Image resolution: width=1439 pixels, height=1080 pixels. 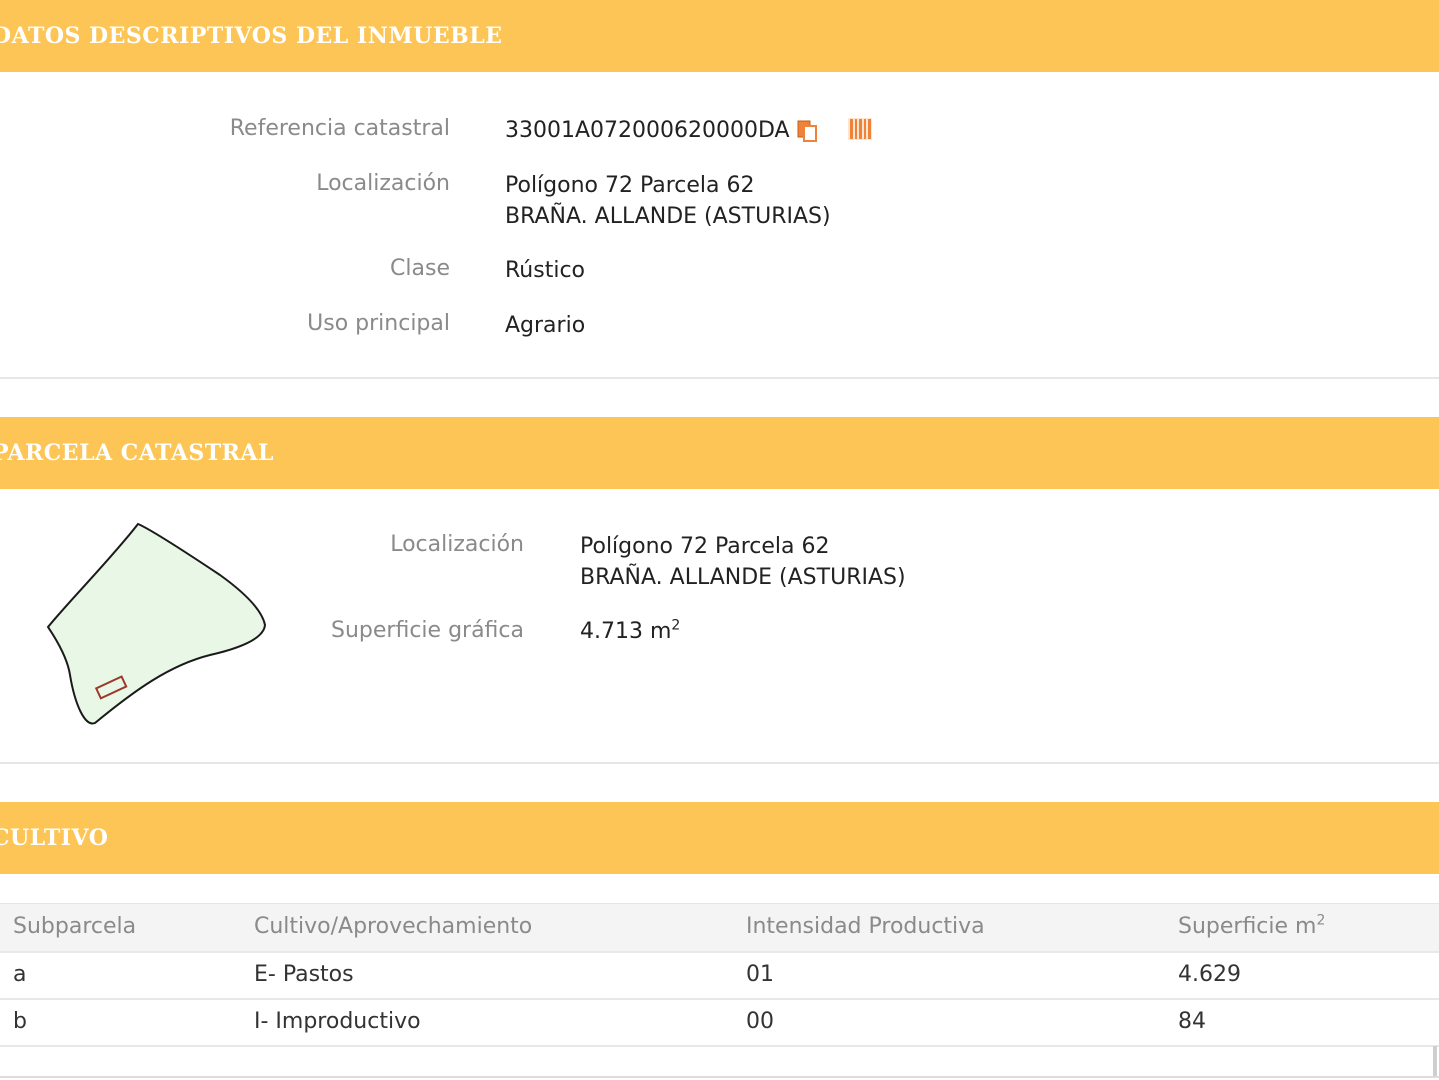 I want to click on cell-subparcela: a, so click(x=20, y=974).